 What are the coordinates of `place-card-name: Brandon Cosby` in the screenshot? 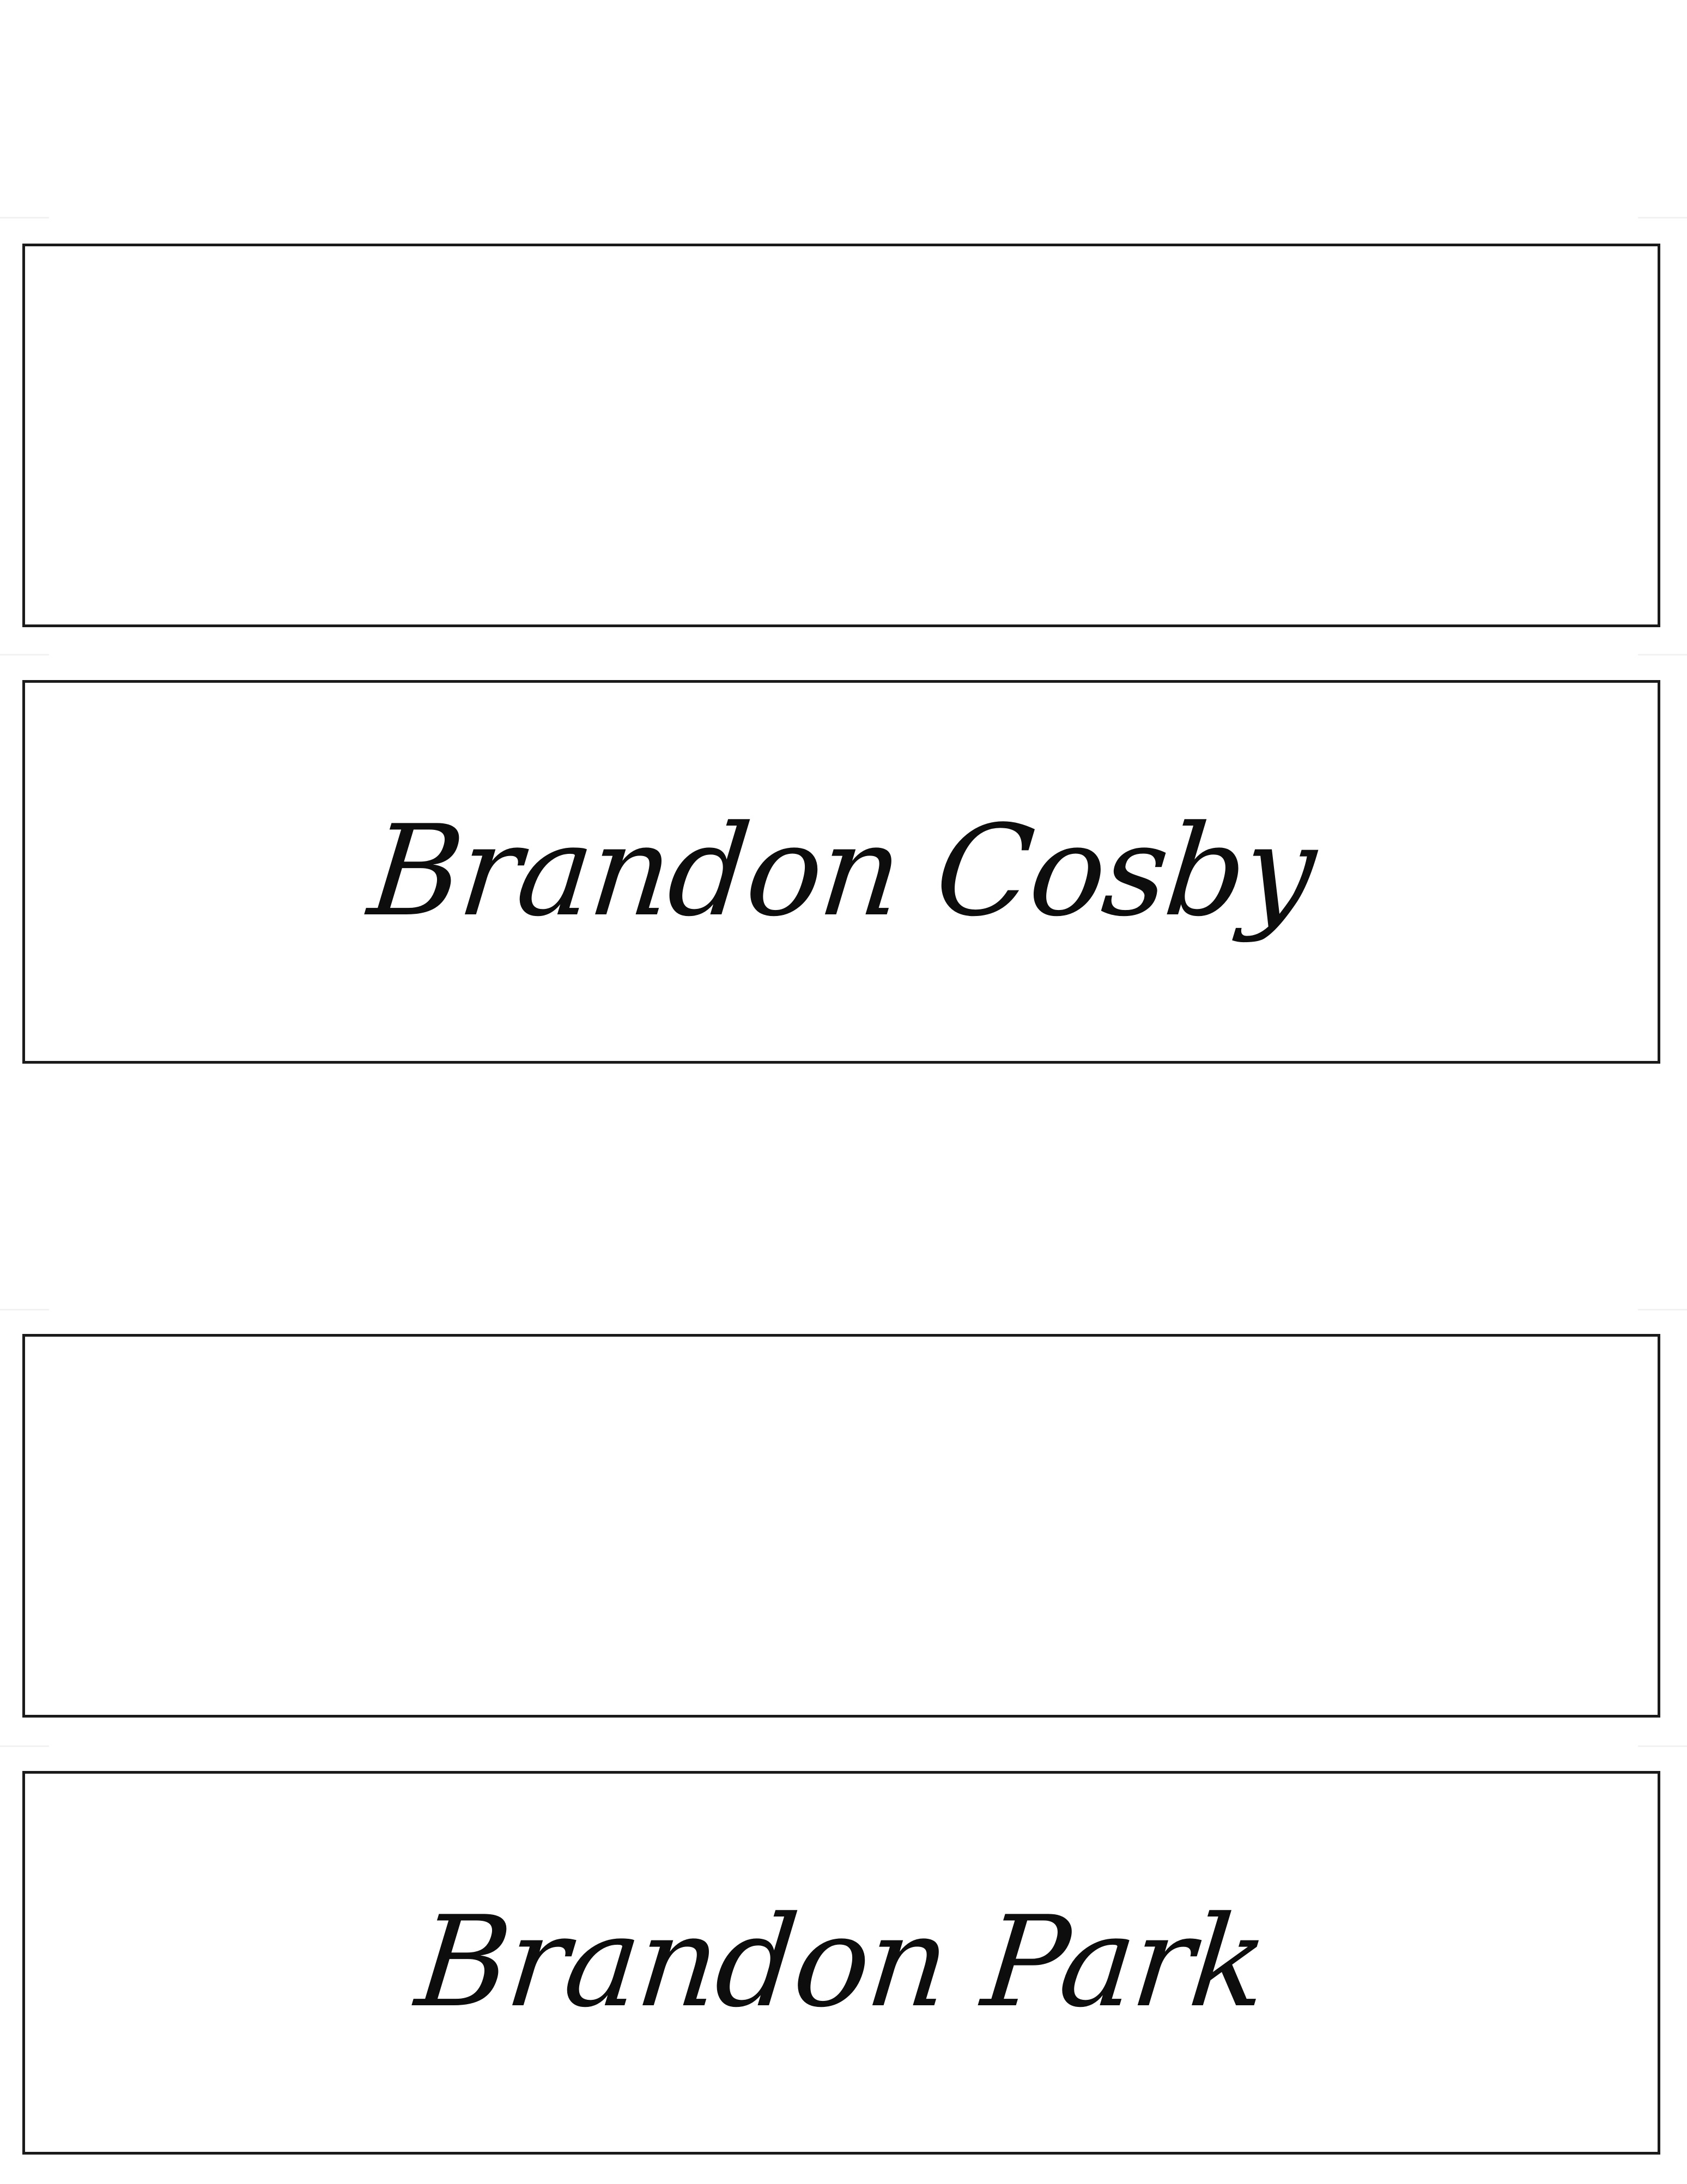 It's located at (841, 871).